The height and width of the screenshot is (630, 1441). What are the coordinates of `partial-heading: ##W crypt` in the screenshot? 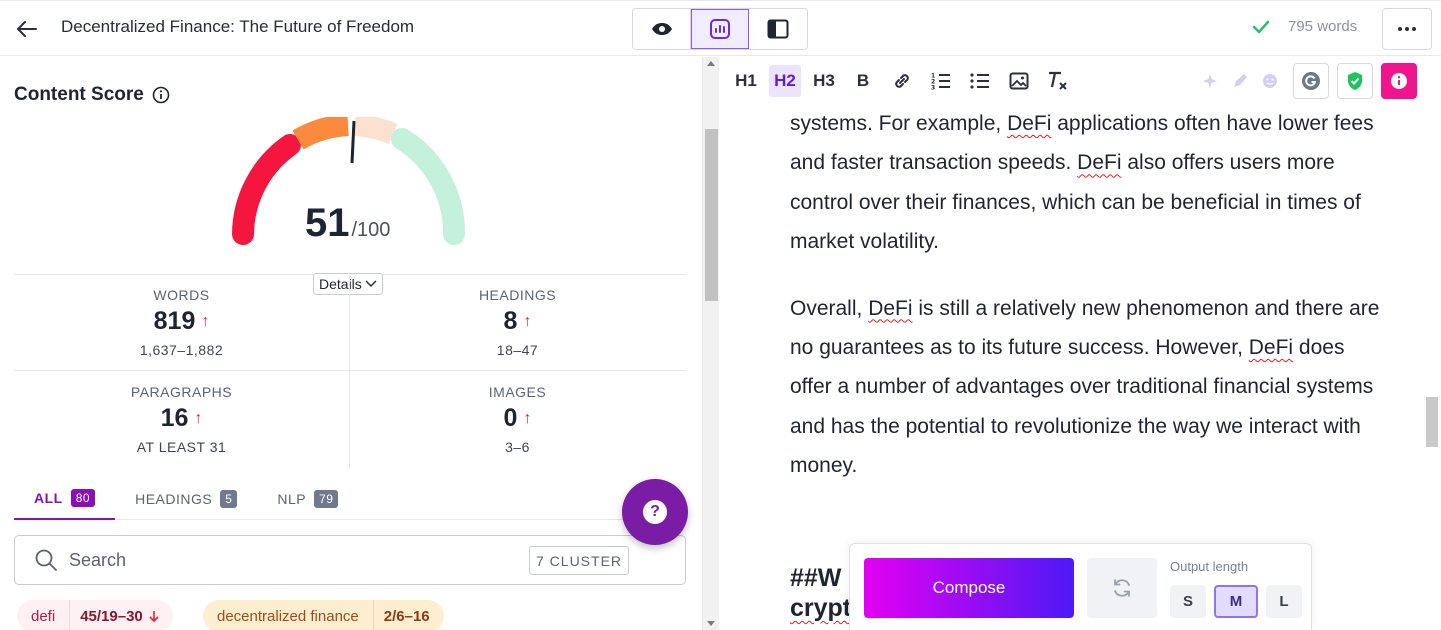 It's located at (820, 593).